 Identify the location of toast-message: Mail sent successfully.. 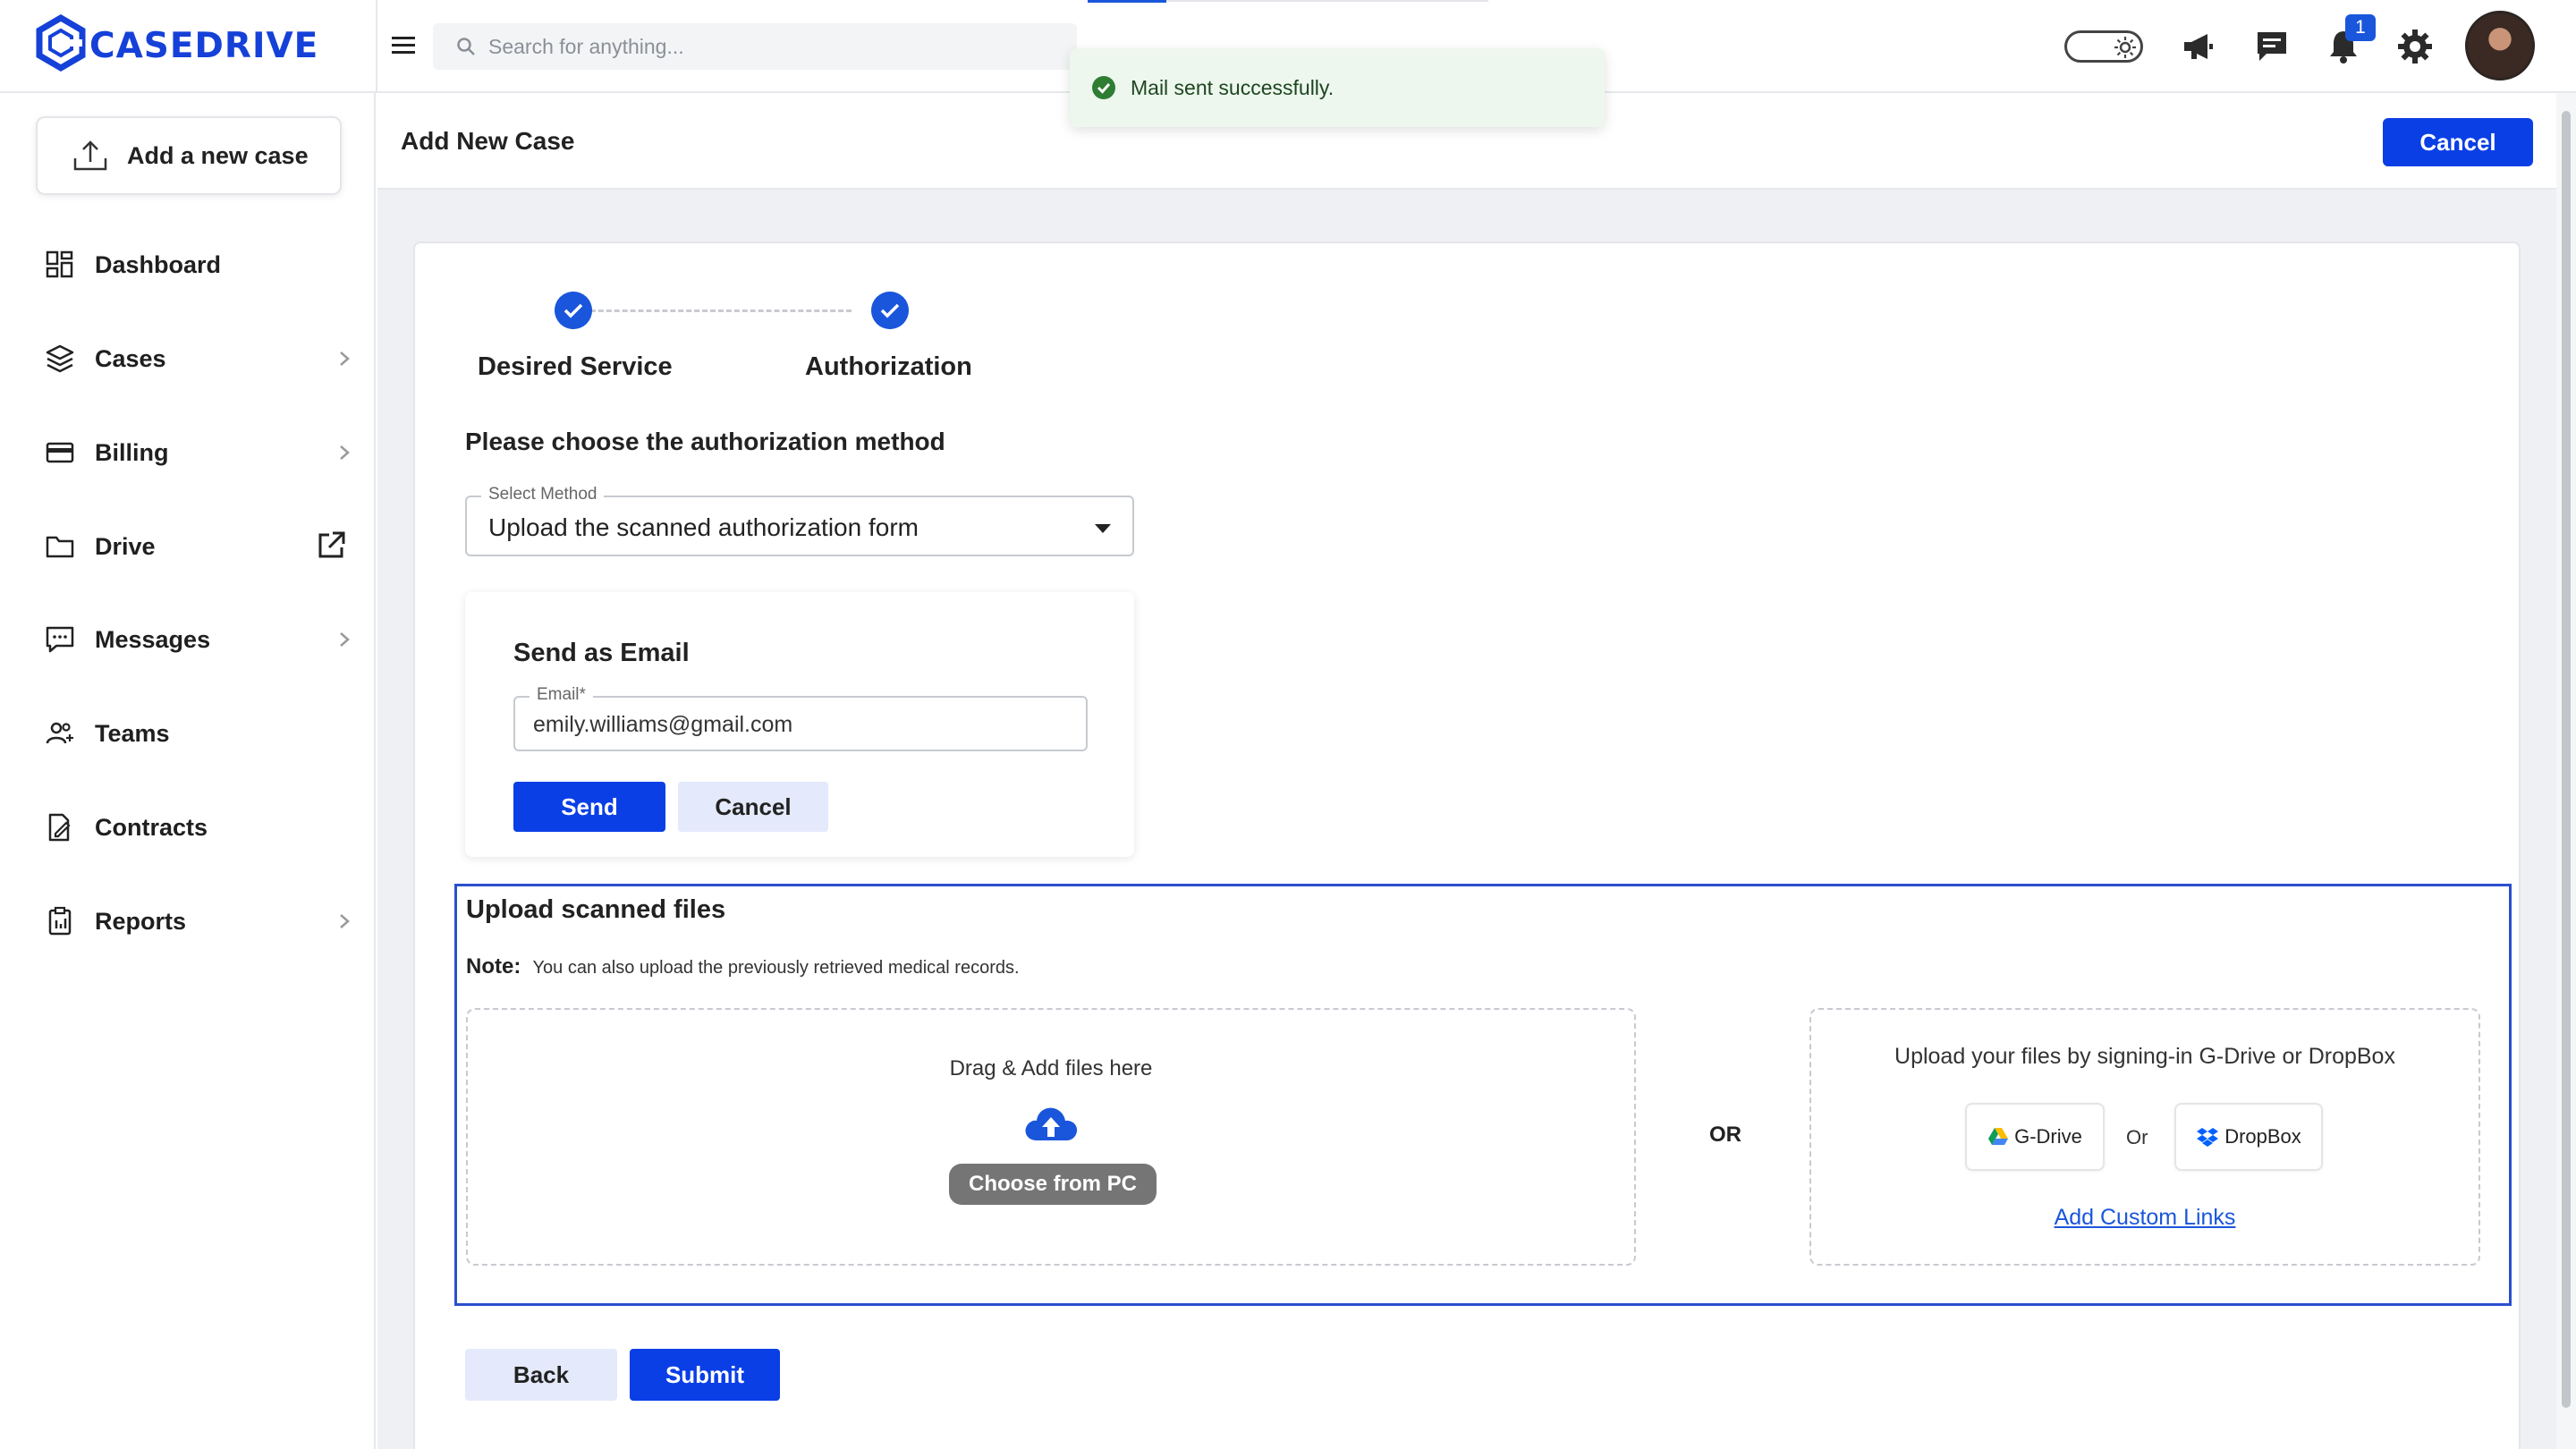
(1233, 87).